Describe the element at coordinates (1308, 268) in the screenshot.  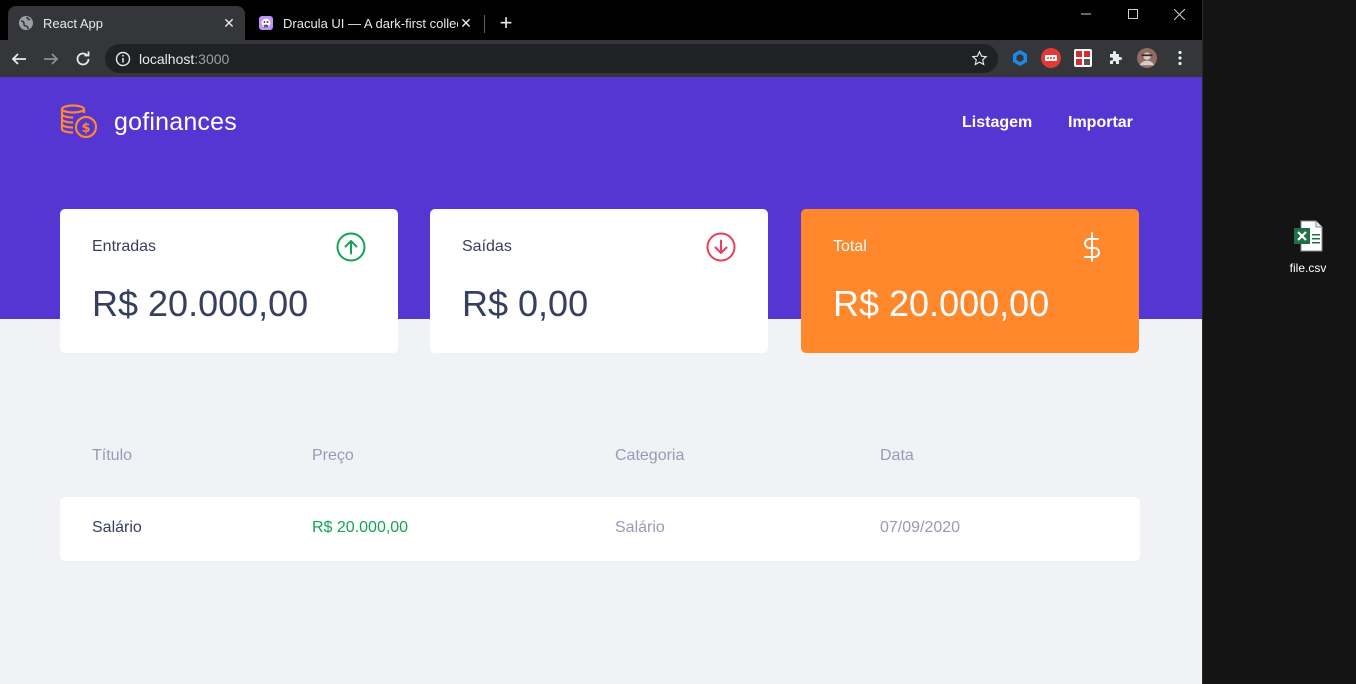
I see `file-name: file.csv` at that location.